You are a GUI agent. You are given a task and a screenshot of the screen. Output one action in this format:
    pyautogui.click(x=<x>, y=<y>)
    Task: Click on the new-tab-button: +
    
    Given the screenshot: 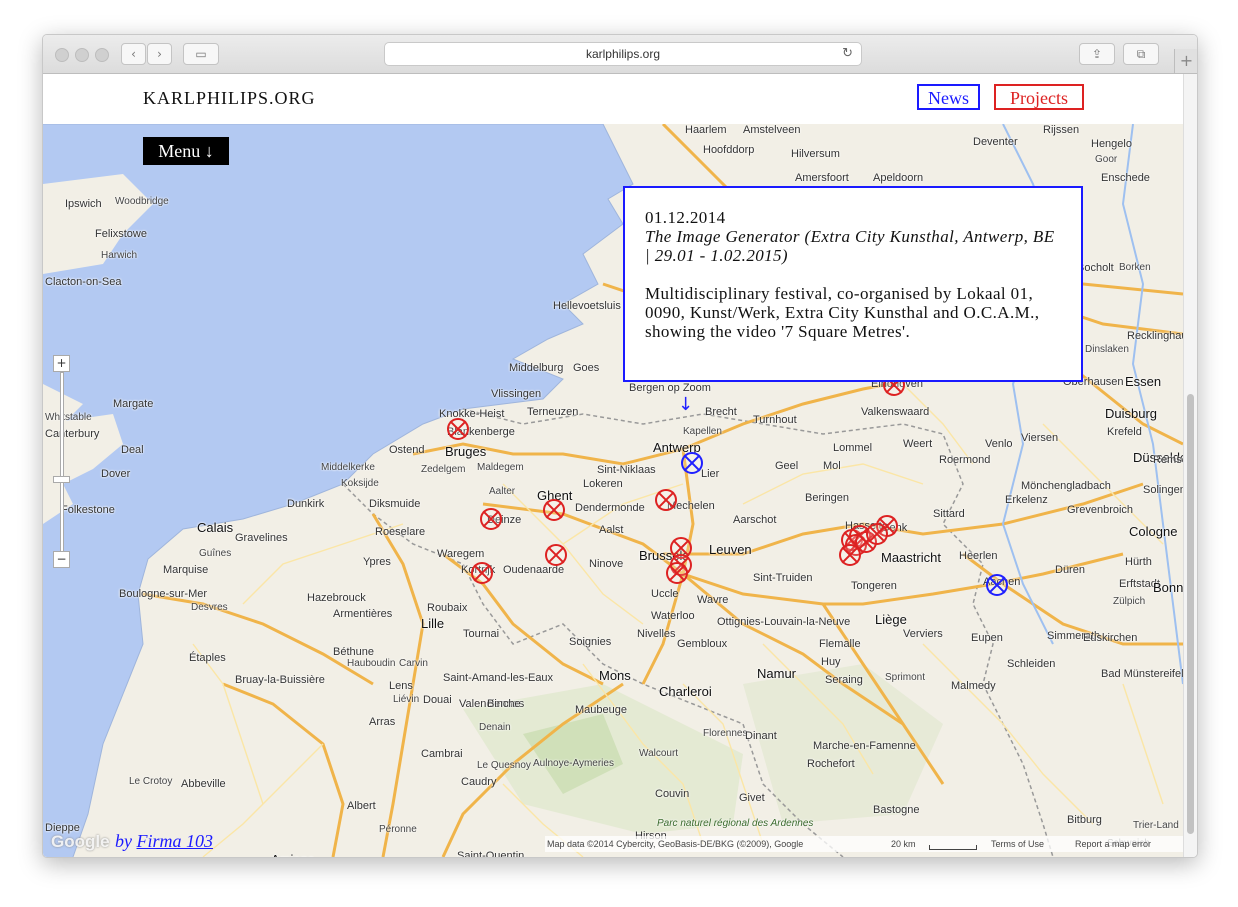 What is the action you would take?
    pyautogui.click(x=1185, y=61)
    